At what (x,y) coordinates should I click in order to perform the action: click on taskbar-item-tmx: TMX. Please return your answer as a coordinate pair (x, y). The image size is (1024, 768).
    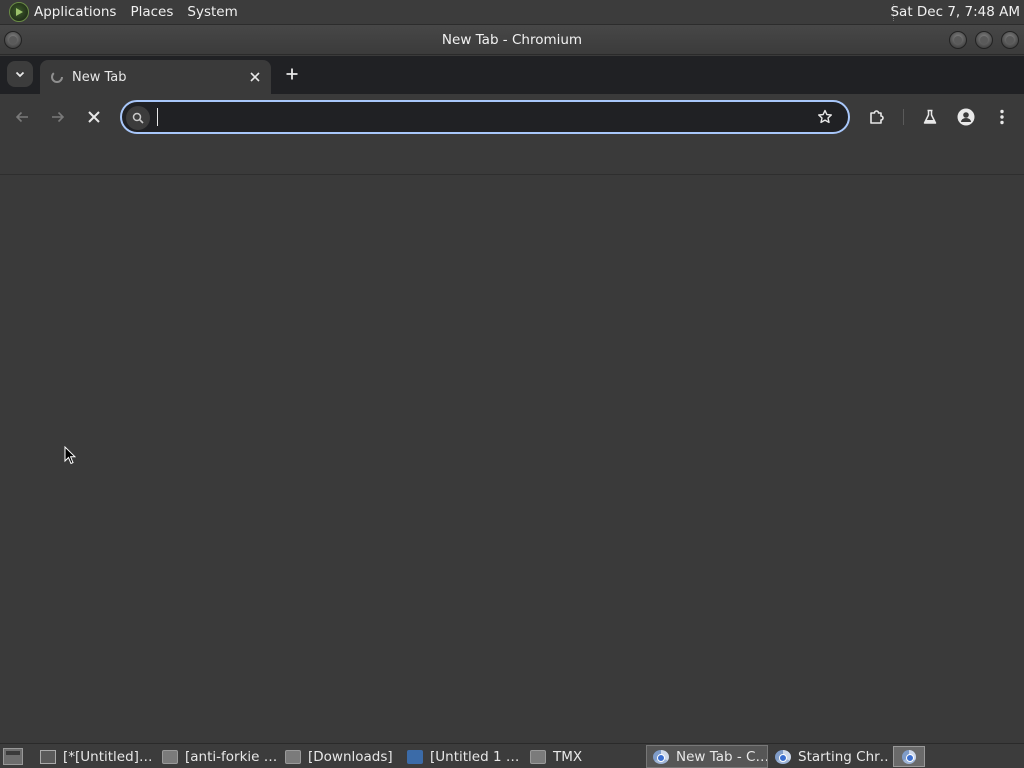
    Looking at the image, I should click on (584, 756).